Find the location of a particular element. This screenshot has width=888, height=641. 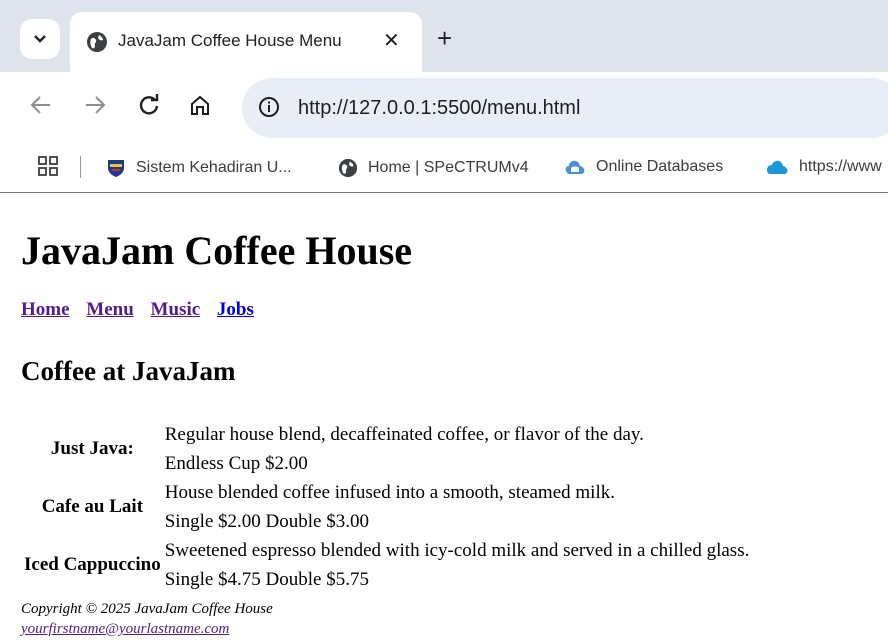

shield-crest-icon is located at coordinates (116, 168).